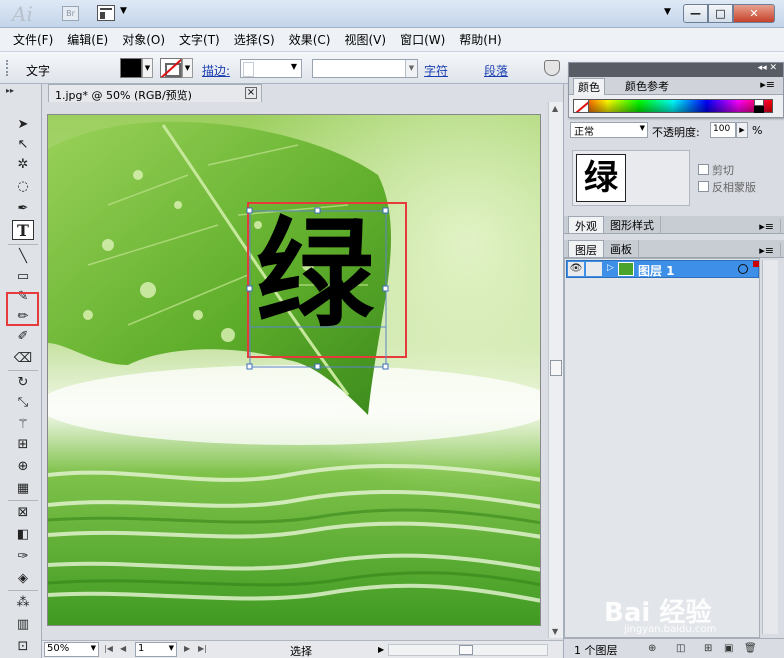 The width and height of the screenshot is (784, 658). Describe the element at coordinates (216, 70) in the screenshot. I see `stroke-link: 描边:` at that location.